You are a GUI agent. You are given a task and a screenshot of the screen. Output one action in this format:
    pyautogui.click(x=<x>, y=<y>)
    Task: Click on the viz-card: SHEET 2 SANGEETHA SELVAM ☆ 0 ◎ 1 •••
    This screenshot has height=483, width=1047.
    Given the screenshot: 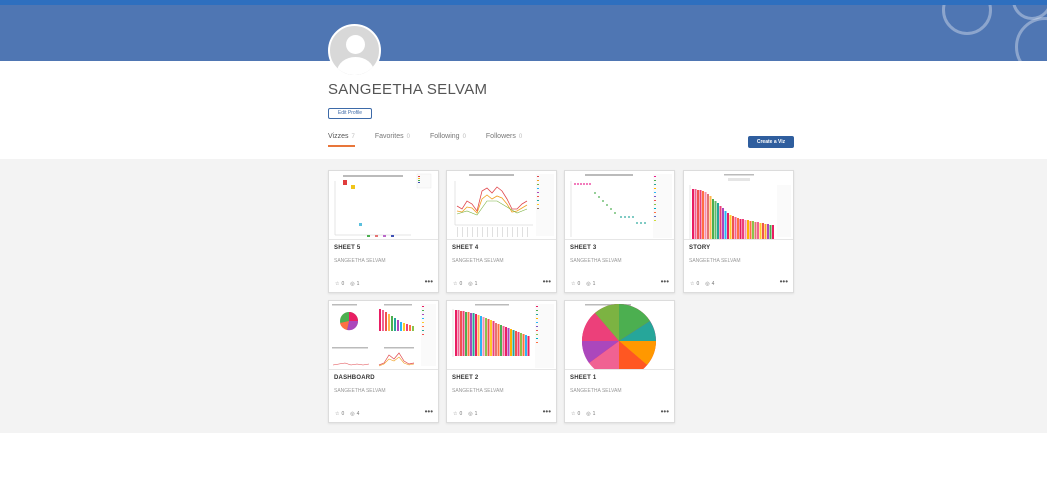 What is the action you would take?
    pyautogui.click(x=501, y=361)
    